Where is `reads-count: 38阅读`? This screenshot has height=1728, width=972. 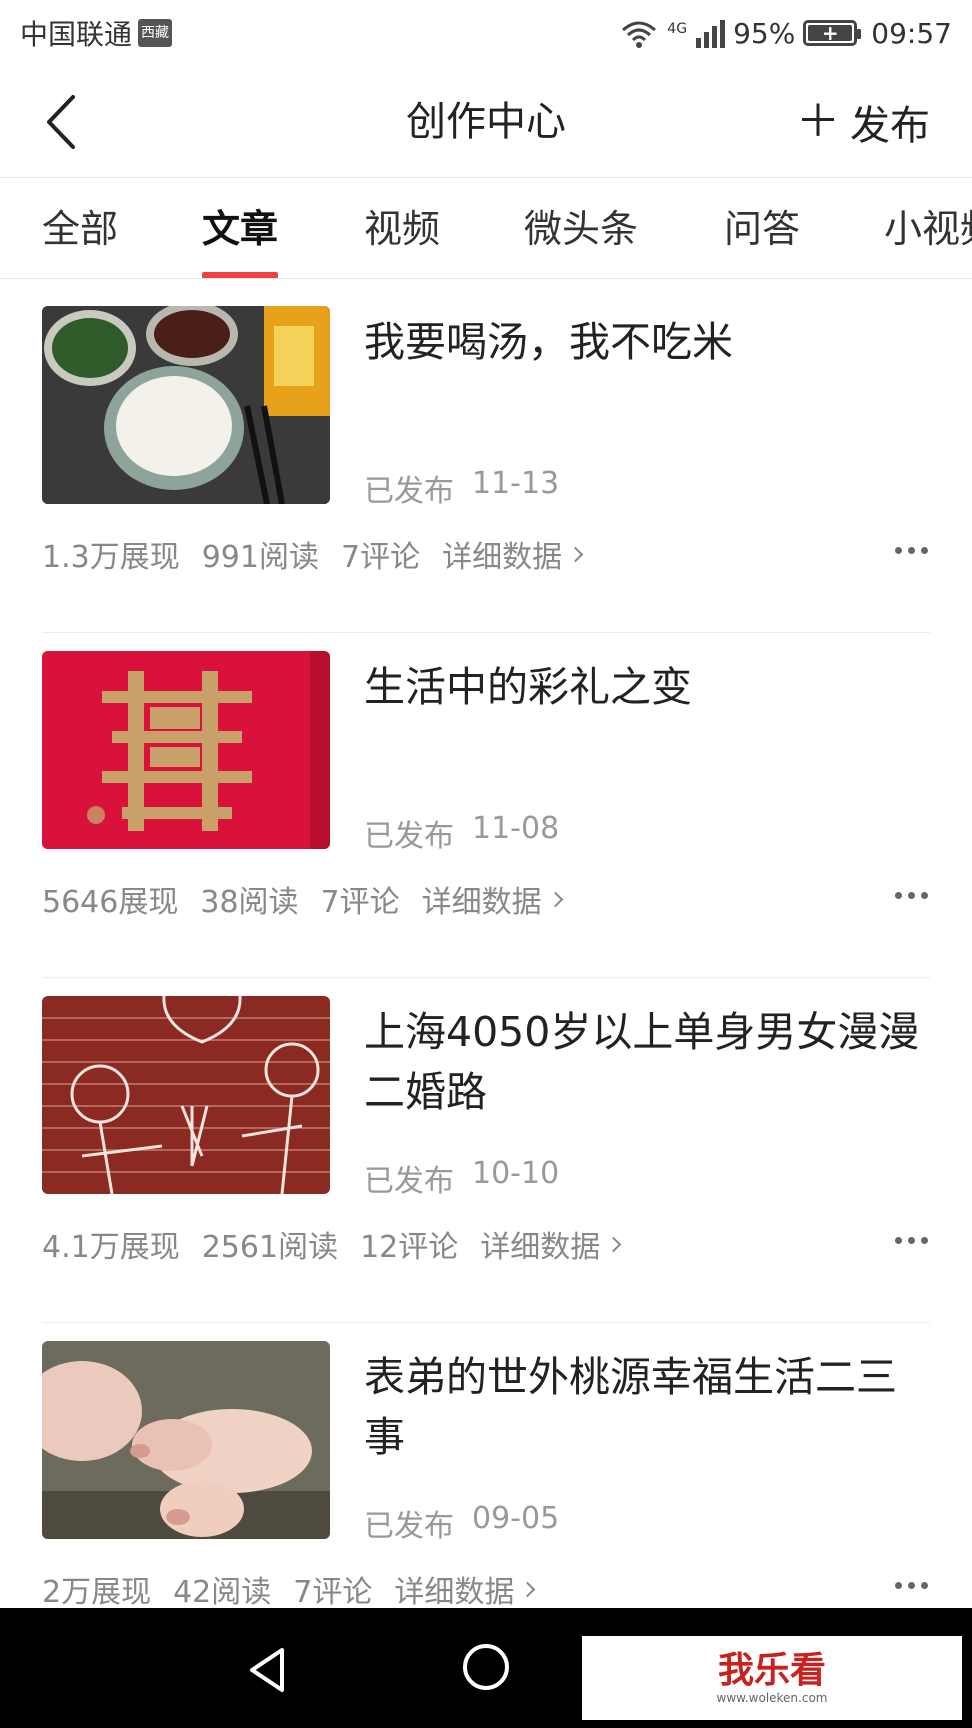 reads-count: 38阅读 is located at coordinates (249, 902).